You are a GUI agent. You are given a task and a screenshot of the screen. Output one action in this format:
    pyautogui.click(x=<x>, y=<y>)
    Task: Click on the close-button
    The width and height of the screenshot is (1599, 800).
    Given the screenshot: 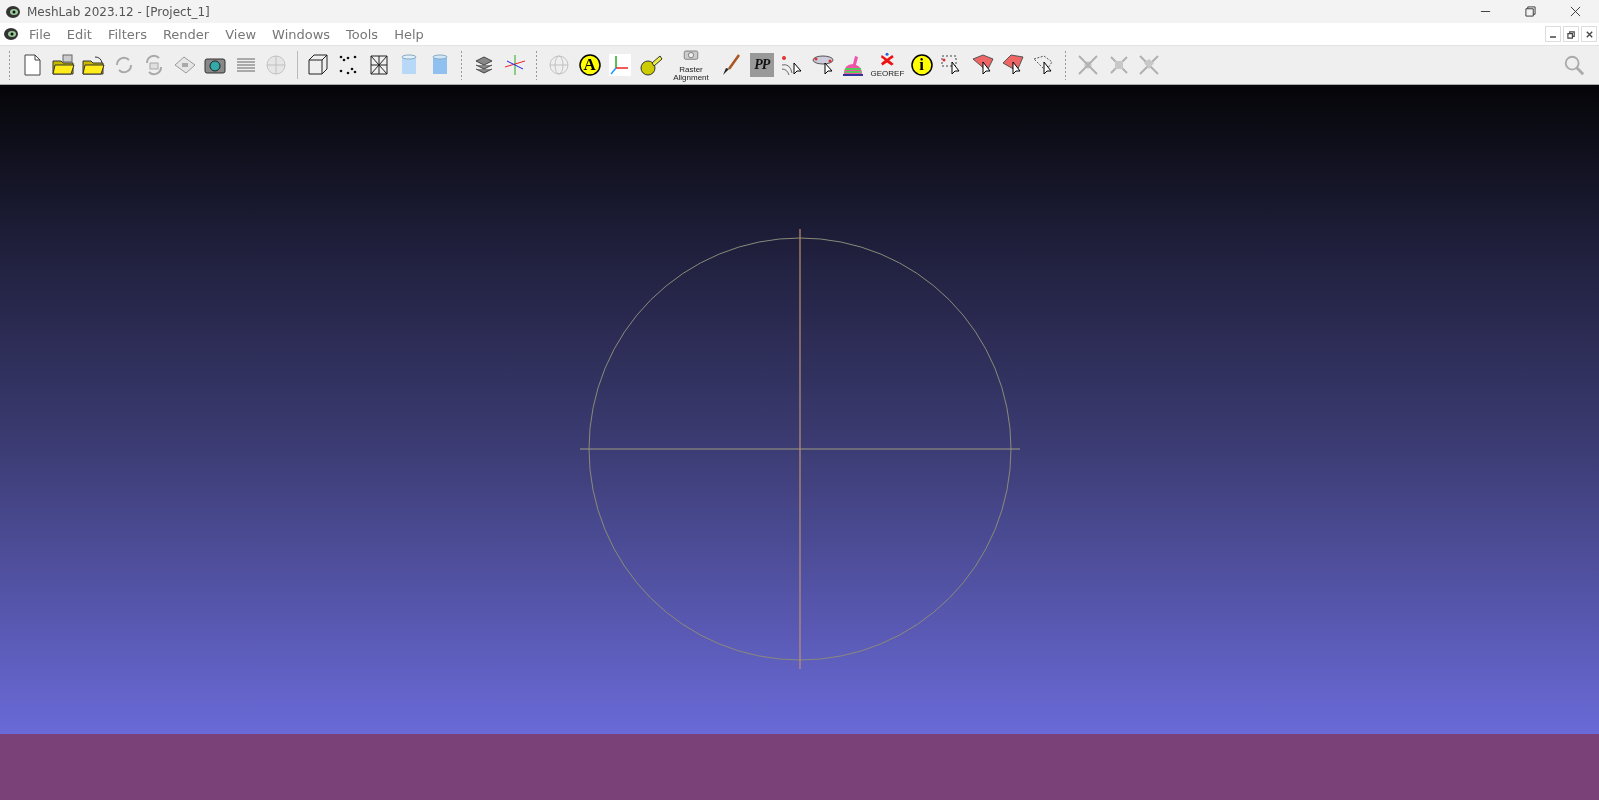 What is the action you would take?
    pyautogui.click(x=1589, y=34)
    